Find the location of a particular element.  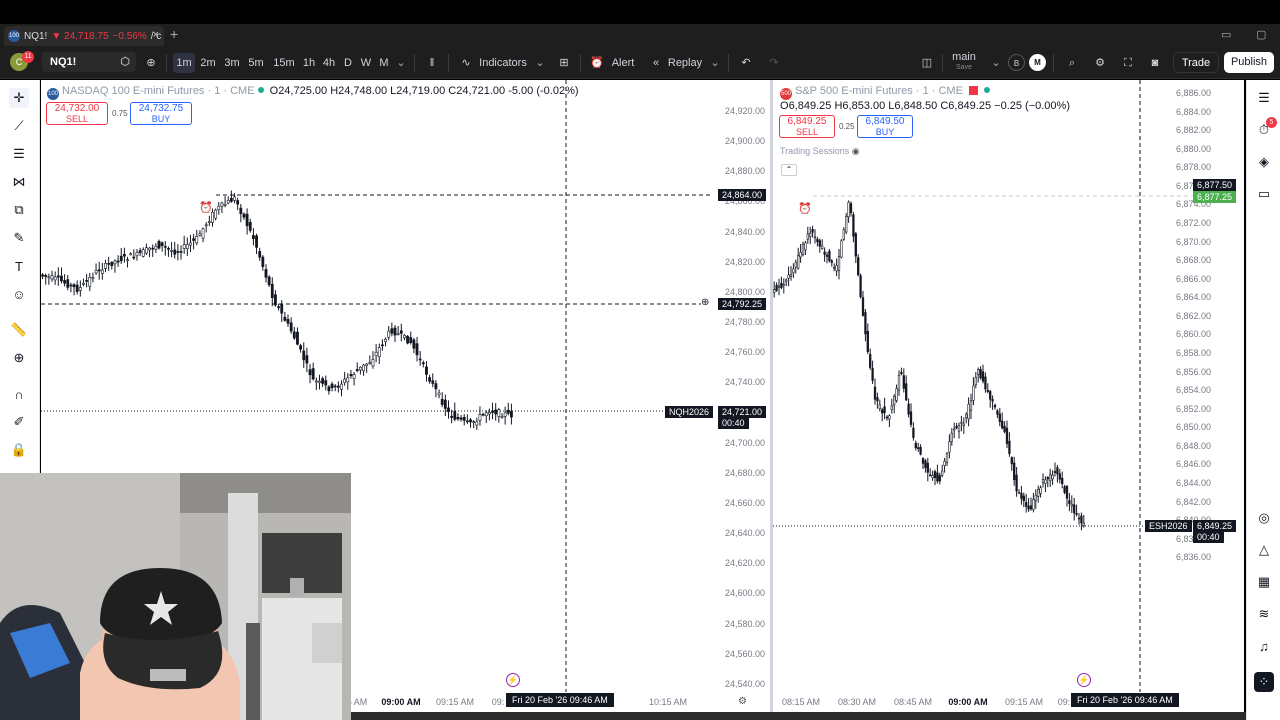

indicators-icon: ∿ is located at coordinates (466, 63).